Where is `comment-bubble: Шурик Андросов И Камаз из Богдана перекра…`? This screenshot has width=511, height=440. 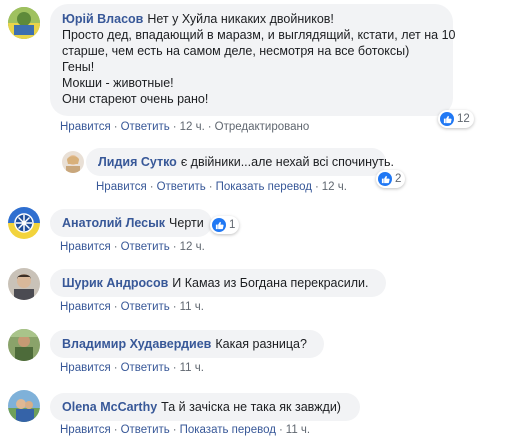 comment-bubble: Шурик Андросов И Камаз из Богдана перекра… is located at coordinates (218, 283).